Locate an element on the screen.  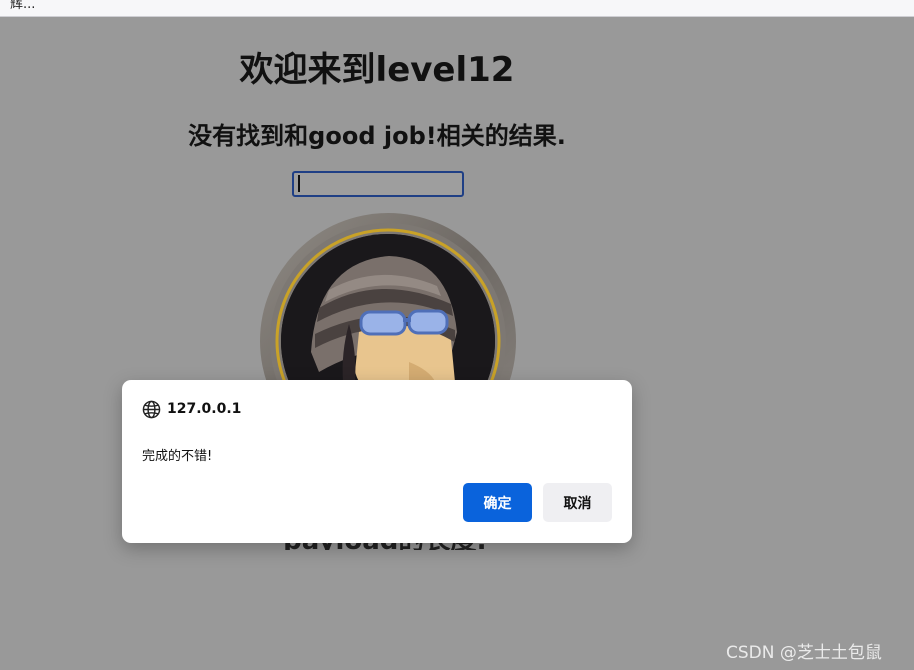
alert-dialog: 127.0.0.1 完成的不错! 确定 取消 is located at coordinates (377, 461).